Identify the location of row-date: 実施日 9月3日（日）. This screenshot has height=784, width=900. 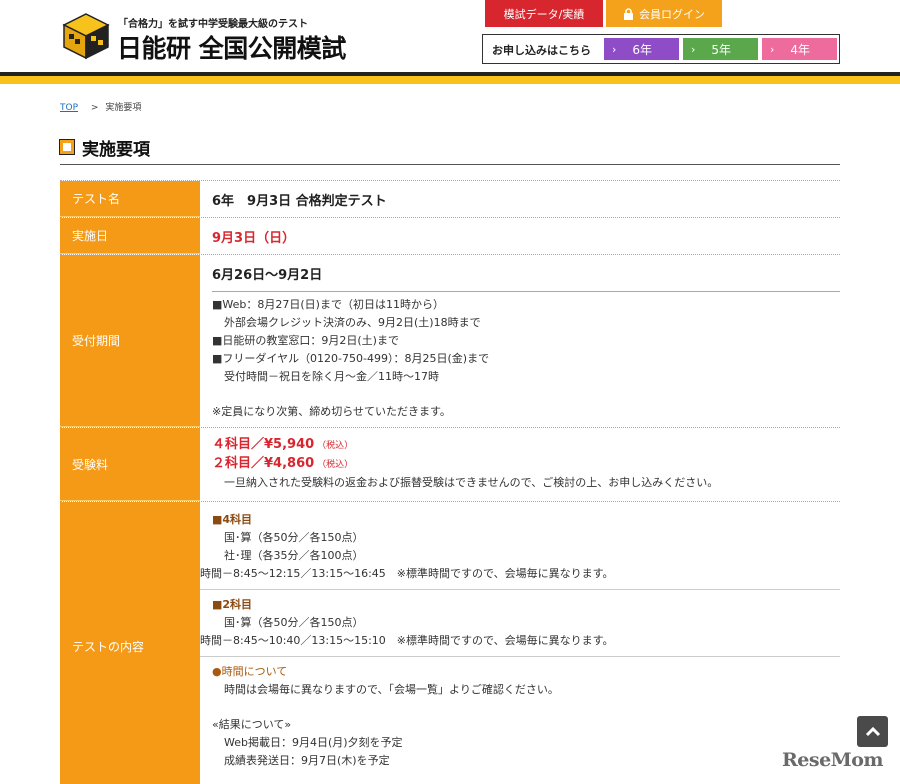
(450, 236).